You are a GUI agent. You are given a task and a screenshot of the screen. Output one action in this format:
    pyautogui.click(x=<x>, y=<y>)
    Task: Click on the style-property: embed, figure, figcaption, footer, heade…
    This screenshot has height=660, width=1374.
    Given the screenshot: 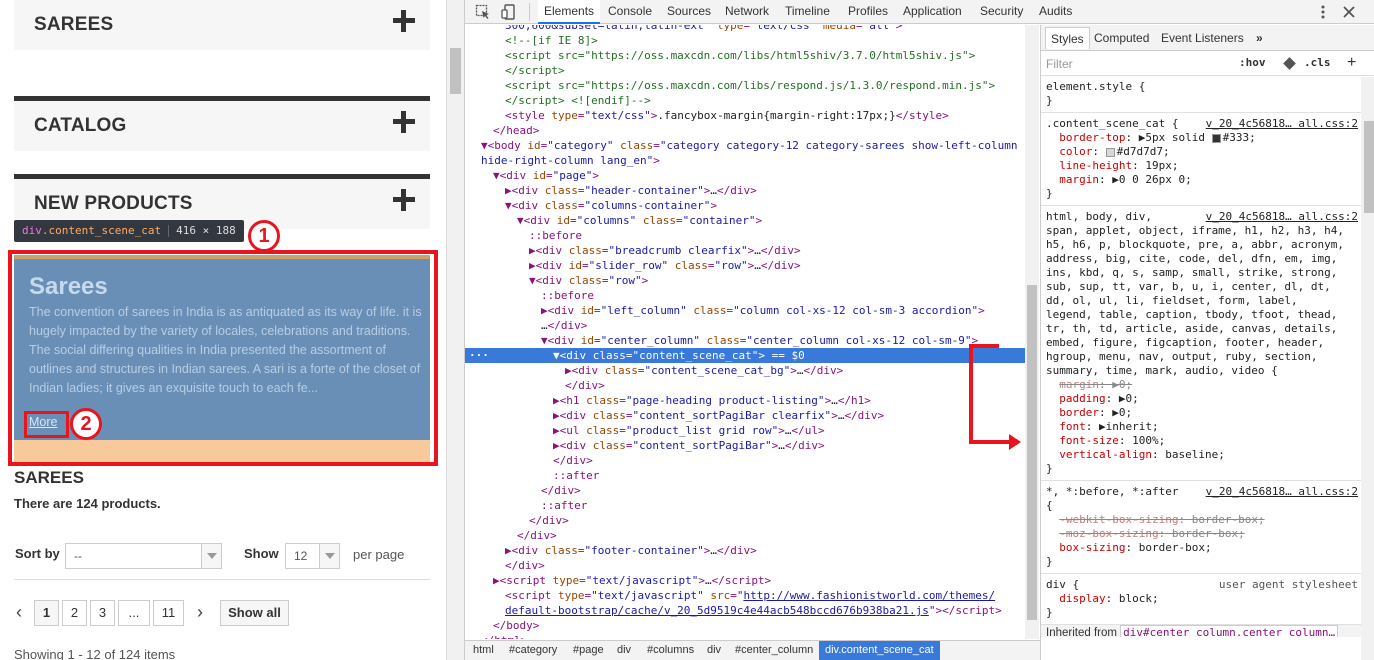 What is the action you would take?
    pyautogui.click(x=1202, y=343)
    